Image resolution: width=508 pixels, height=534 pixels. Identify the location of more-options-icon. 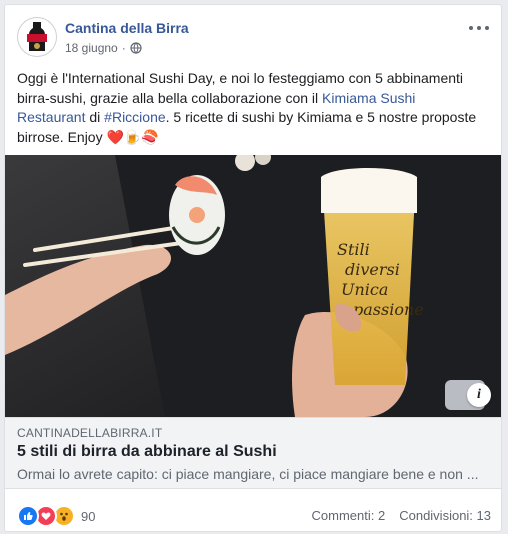
(479, 28).